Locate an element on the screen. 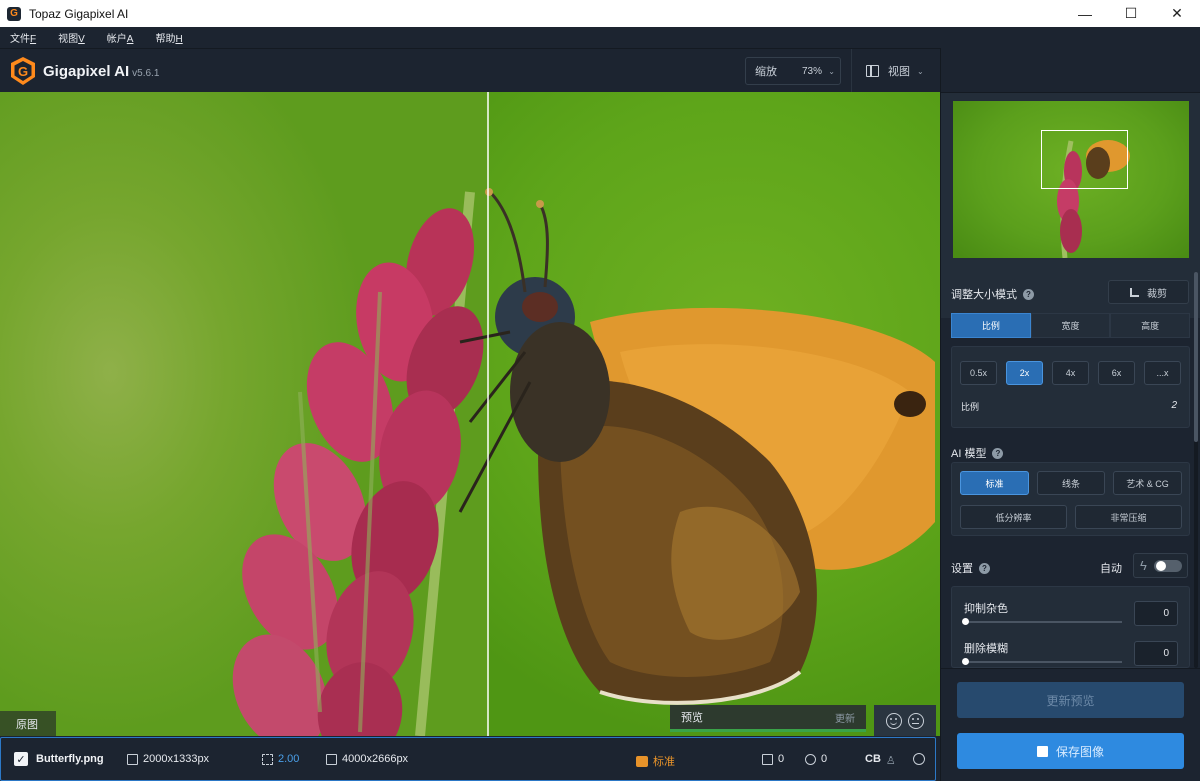 The height and width of the screenshot is (781, 1200). blur-icon is located at coordinates (810, 759).